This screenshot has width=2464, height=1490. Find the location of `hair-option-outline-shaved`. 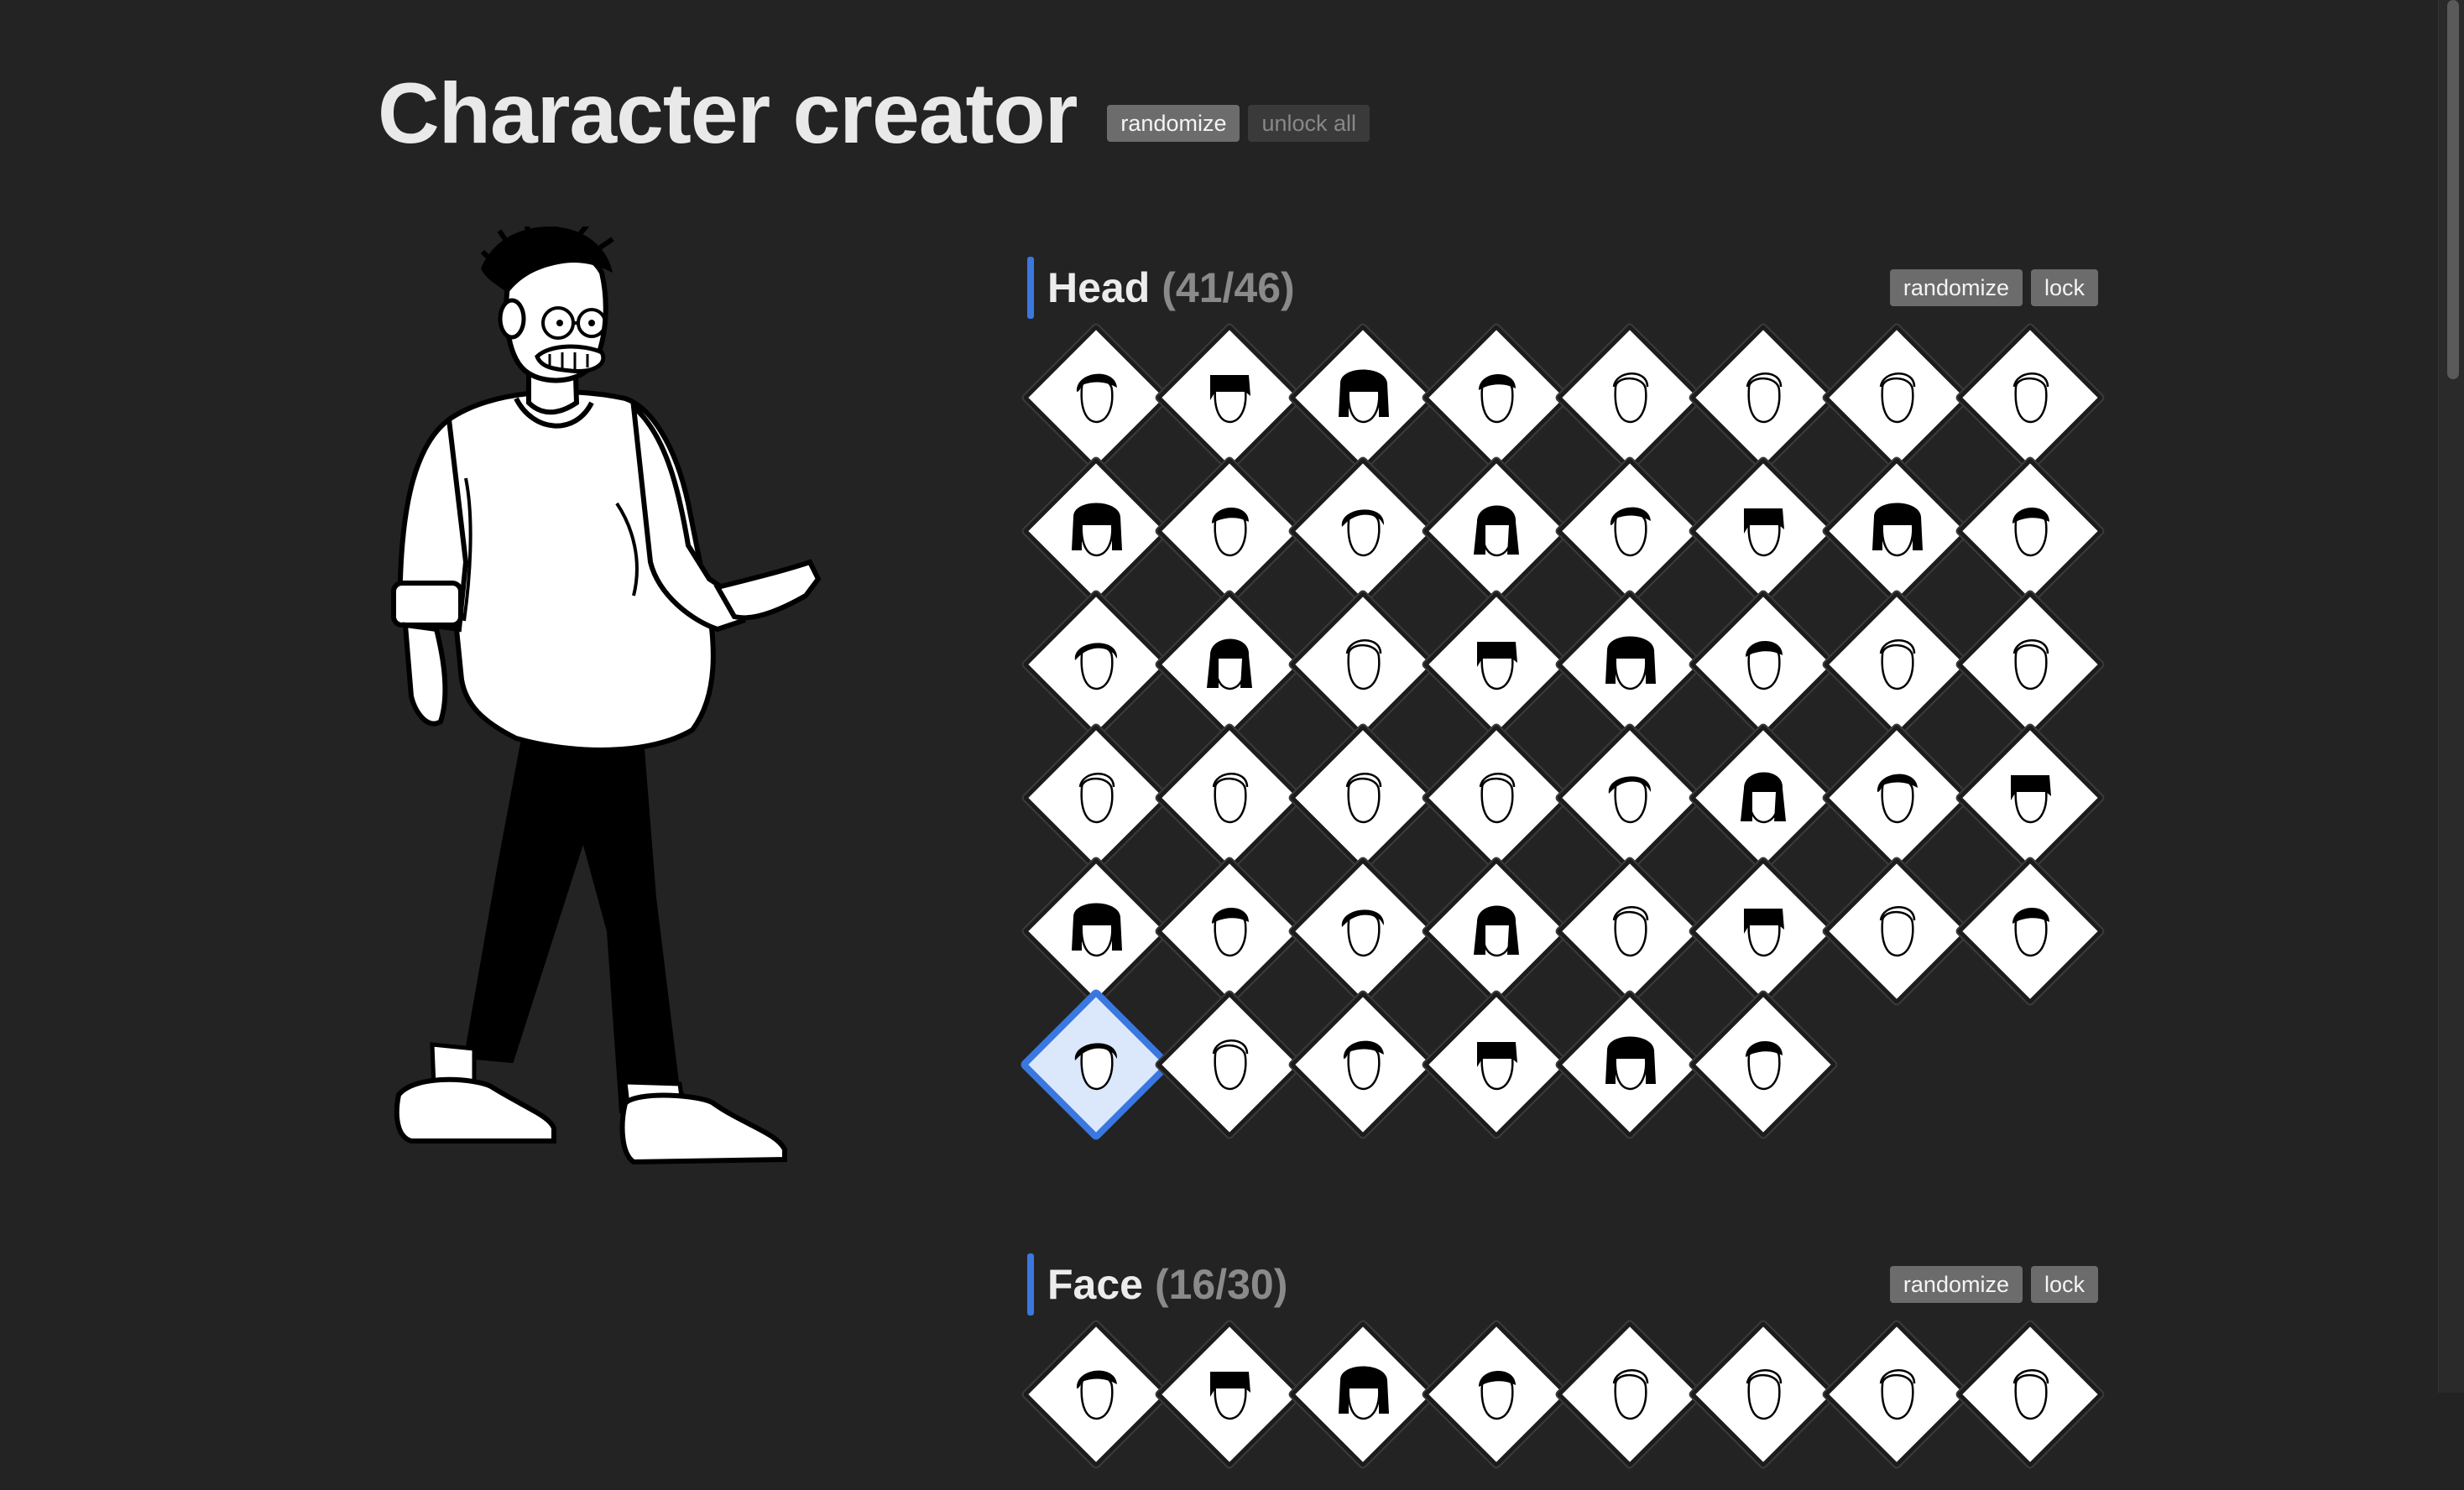

hair-option-outline-shaved is located at coordinates (2030, 398).